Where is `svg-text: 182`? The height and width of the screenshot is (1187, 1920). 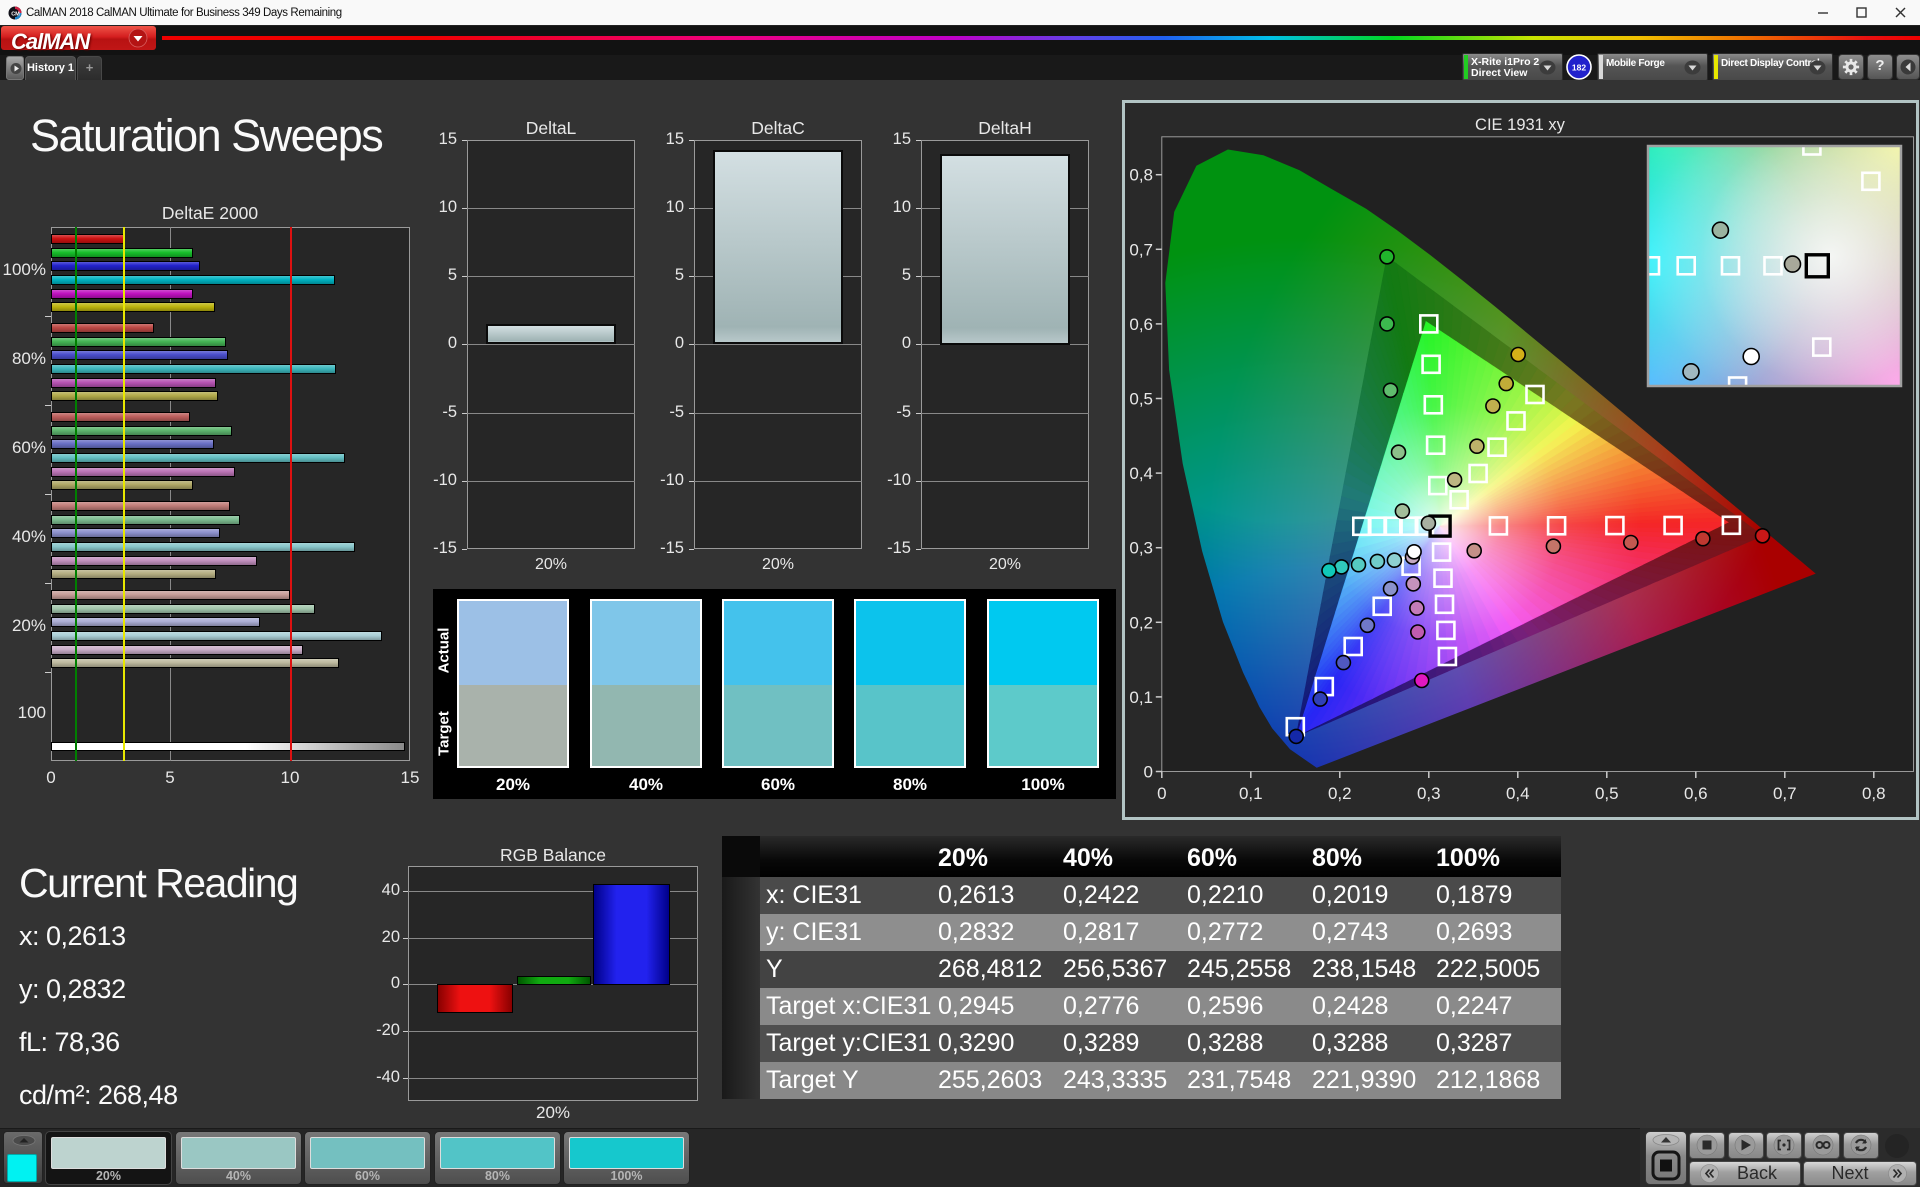
svg-text: 182 is located at coordinates (1579, 68).